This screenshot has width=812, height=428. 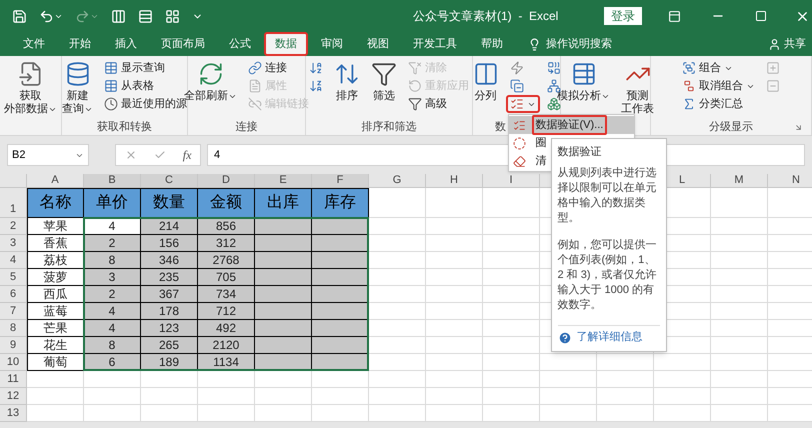 What do you see at coordinates (169, 311) in the screenshot?
I see `table-cell: 178` at bounding box center [169, 311].